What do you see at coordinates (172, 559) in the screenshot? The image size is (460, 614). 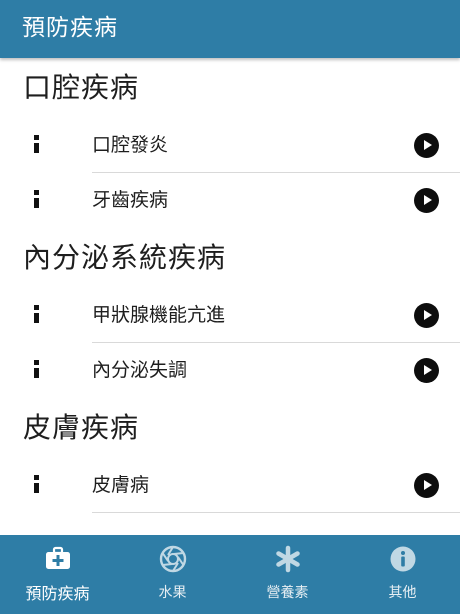 I see `aperture-icon` at bounding box center [172, 559].